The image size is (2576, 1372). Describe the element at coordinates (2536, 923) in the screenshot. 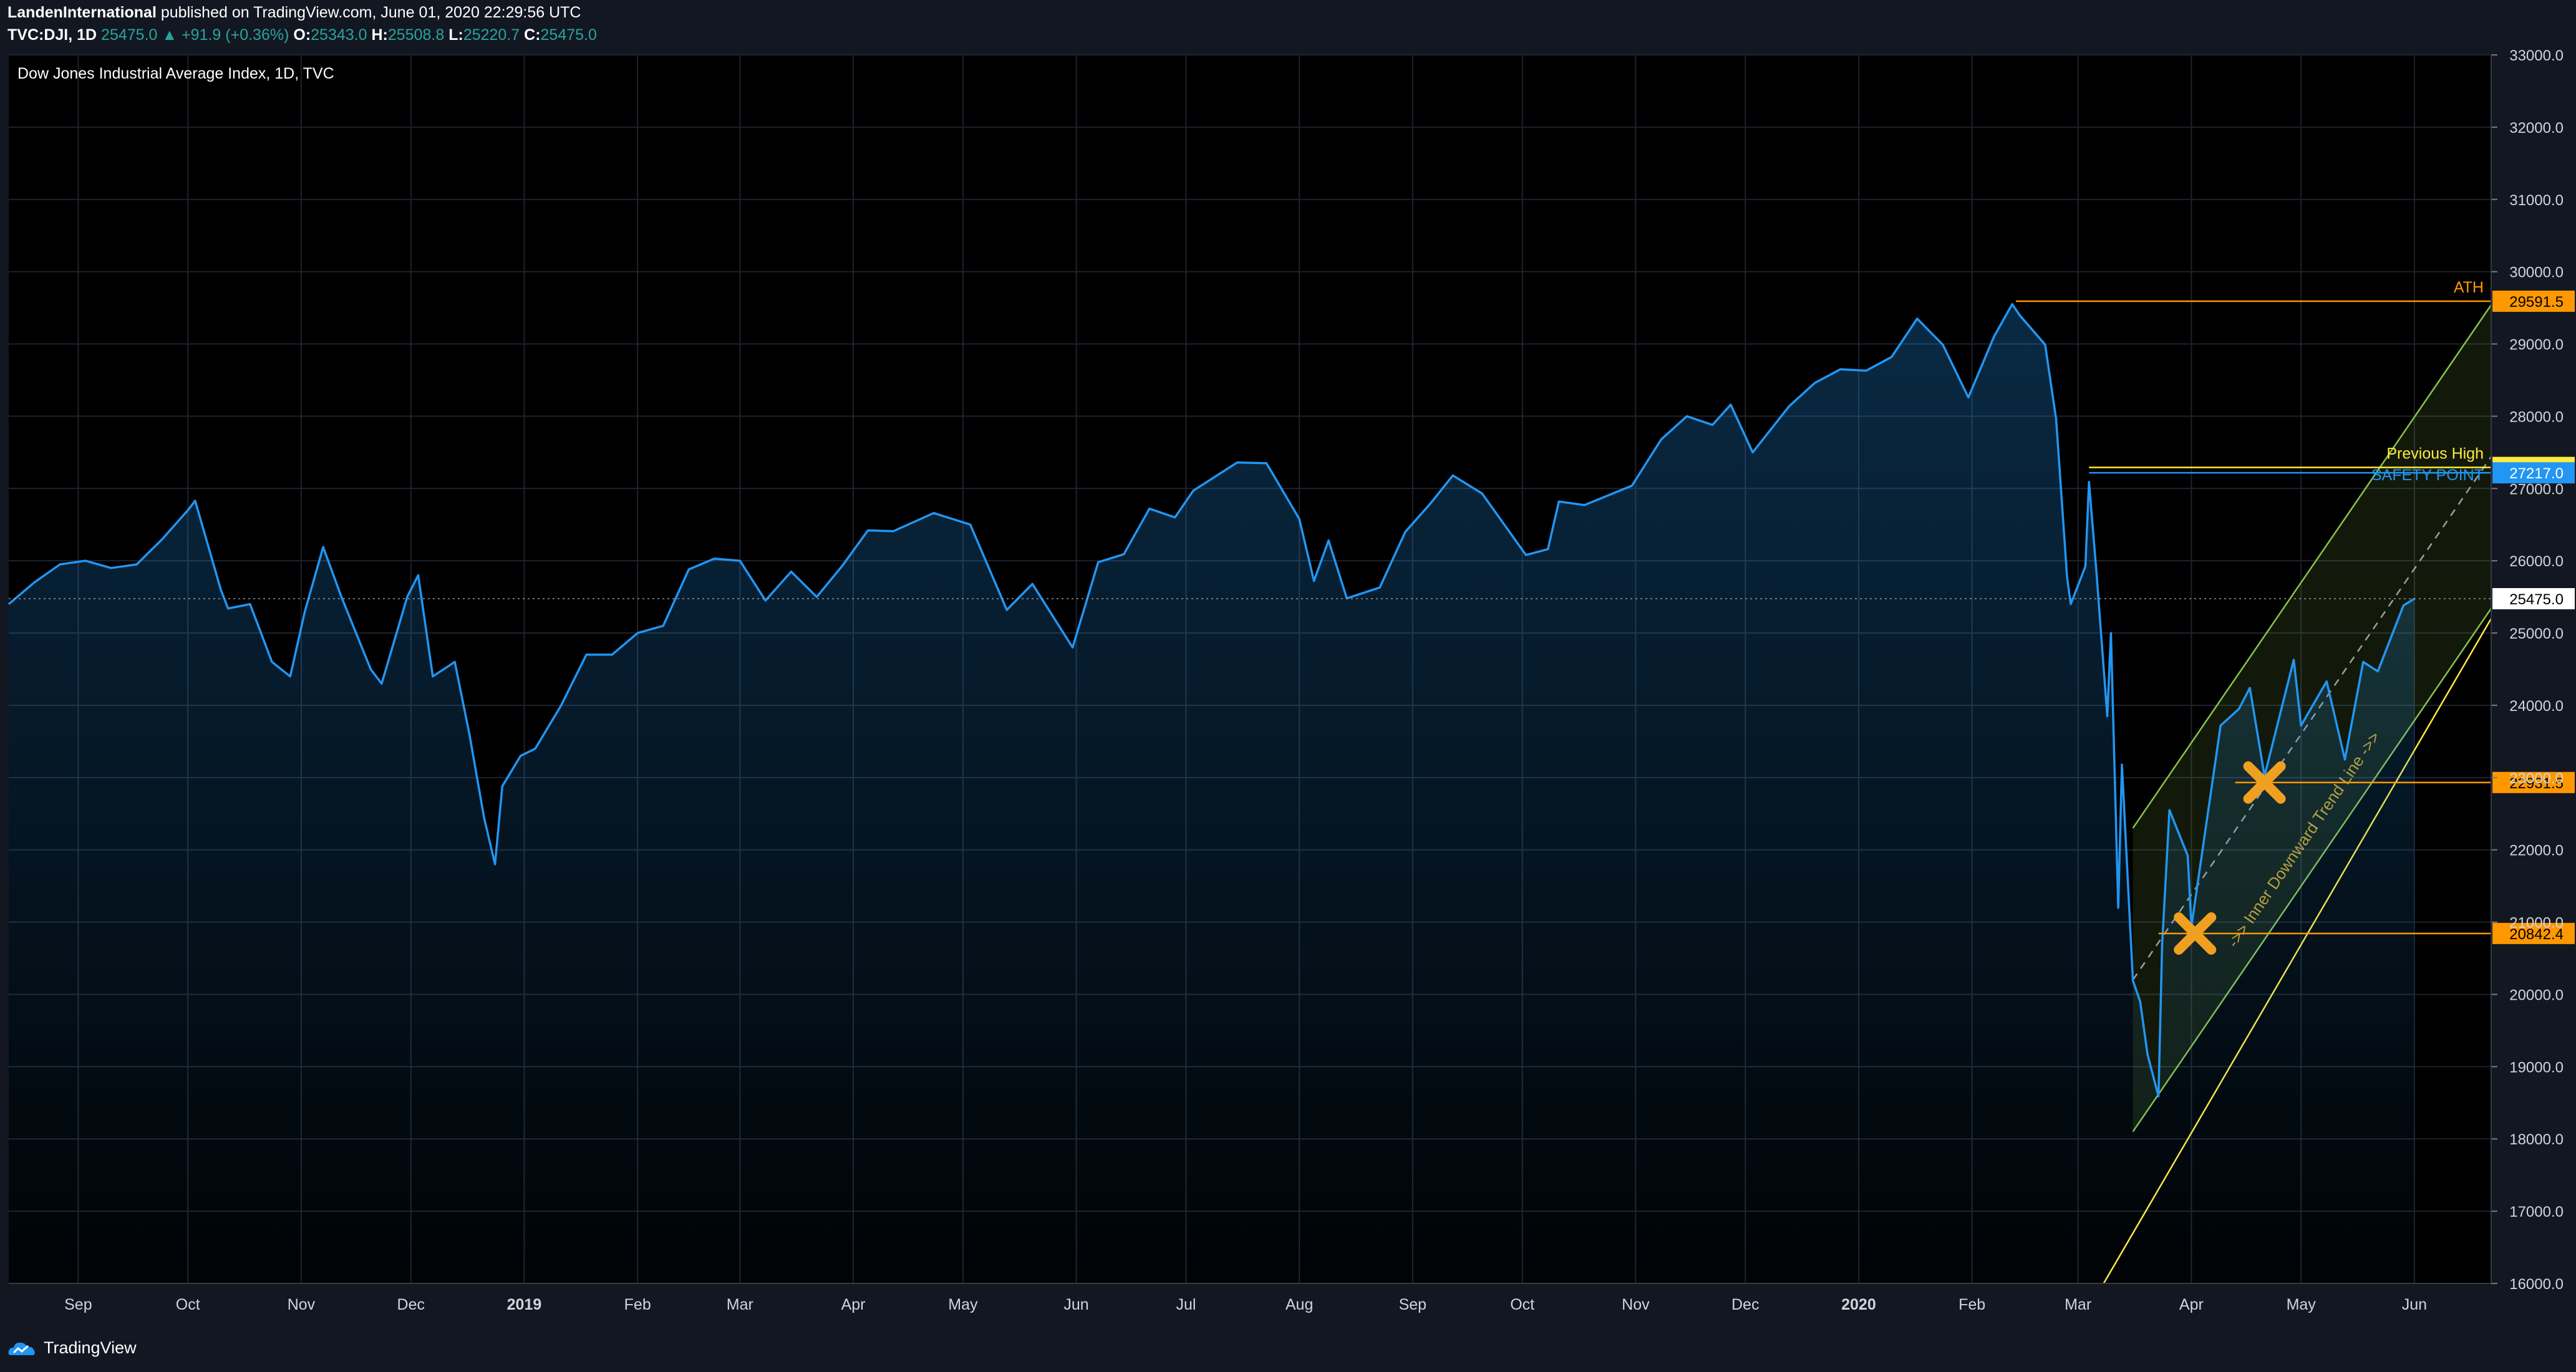

I see `y-tick-label: 21000.0` at that location.